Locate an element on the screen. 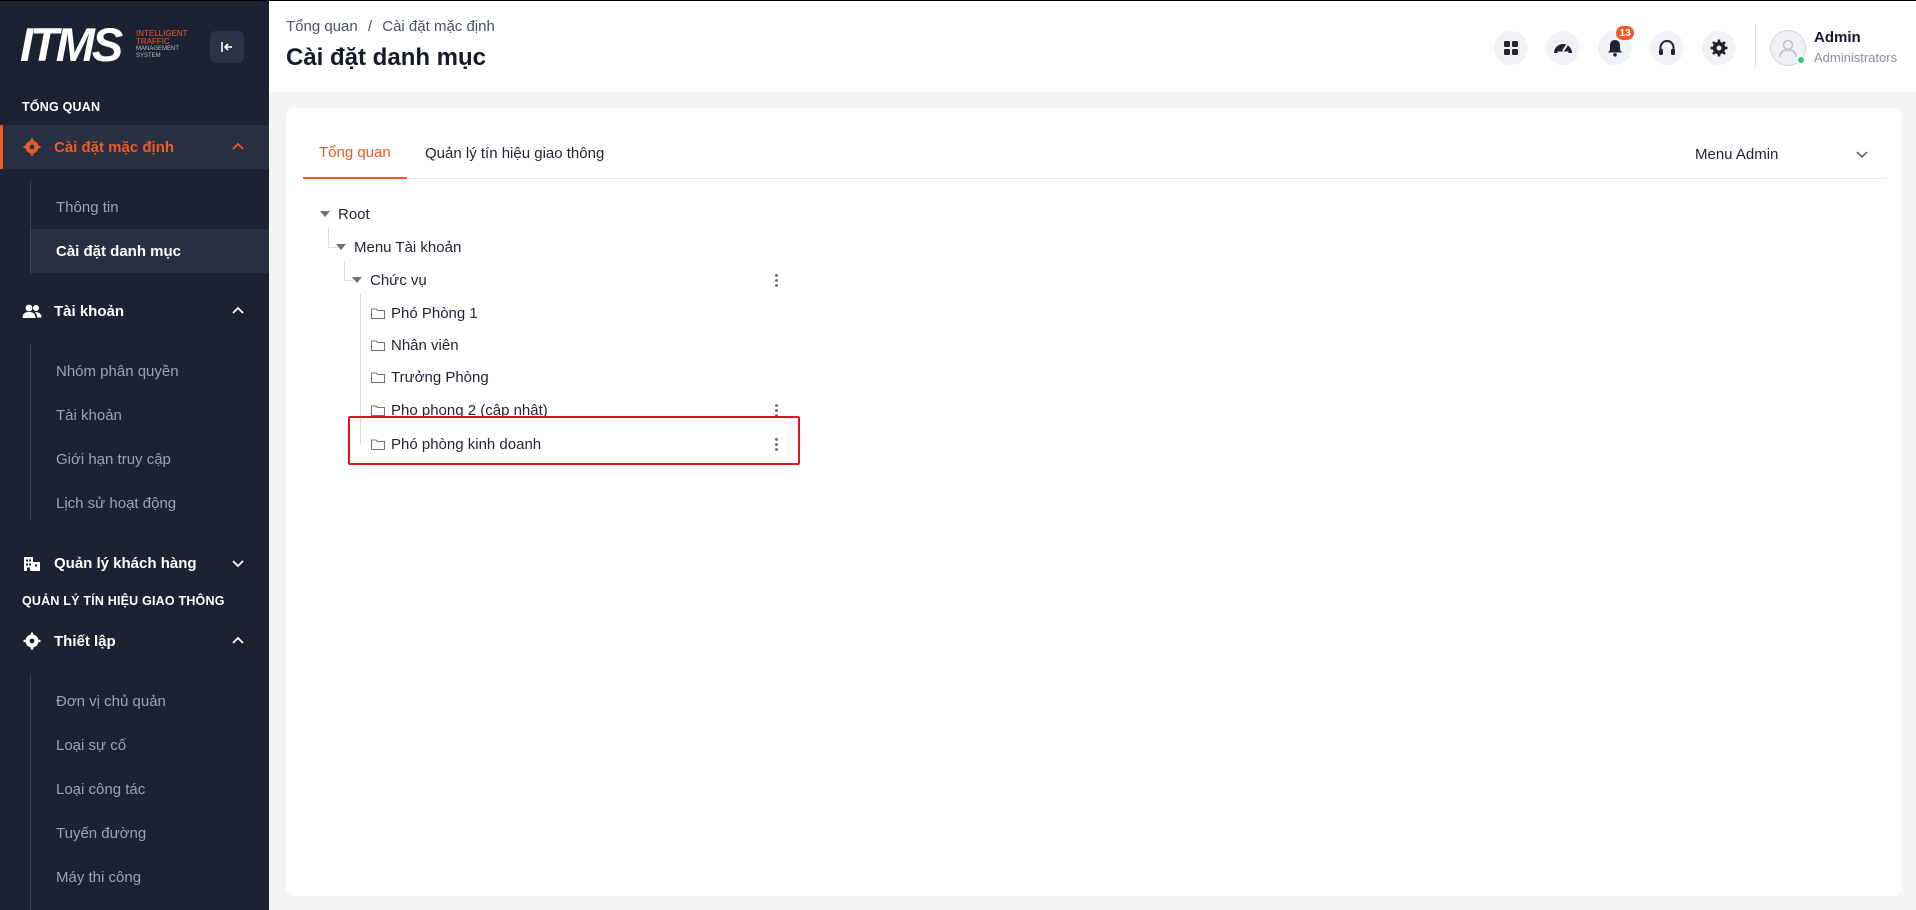  tree-node-root: Root is located at coordinates (345, 214).